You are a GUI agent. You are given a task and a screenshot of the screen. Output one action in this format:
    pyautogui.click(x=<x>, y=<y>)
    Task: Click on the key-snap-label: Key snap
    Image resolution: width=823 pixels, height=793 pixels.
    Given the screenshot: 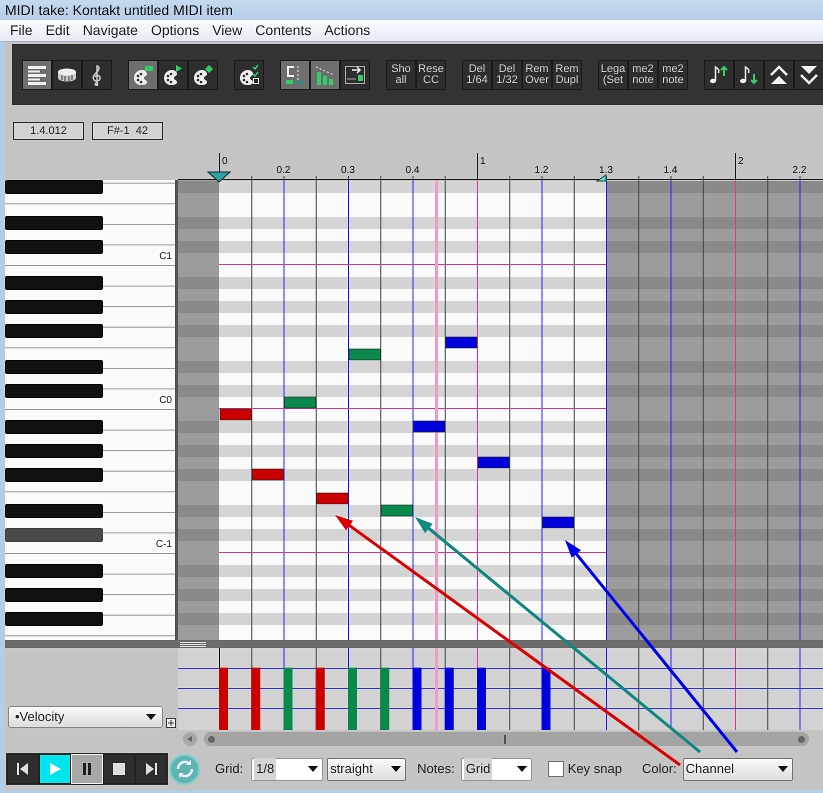 What is the action you would take?
    pyautogui.click(x=595, y=769)
    